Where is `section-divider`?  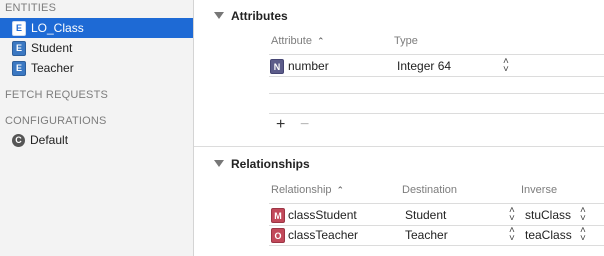
section-divider is located at coordinates (399, 146).